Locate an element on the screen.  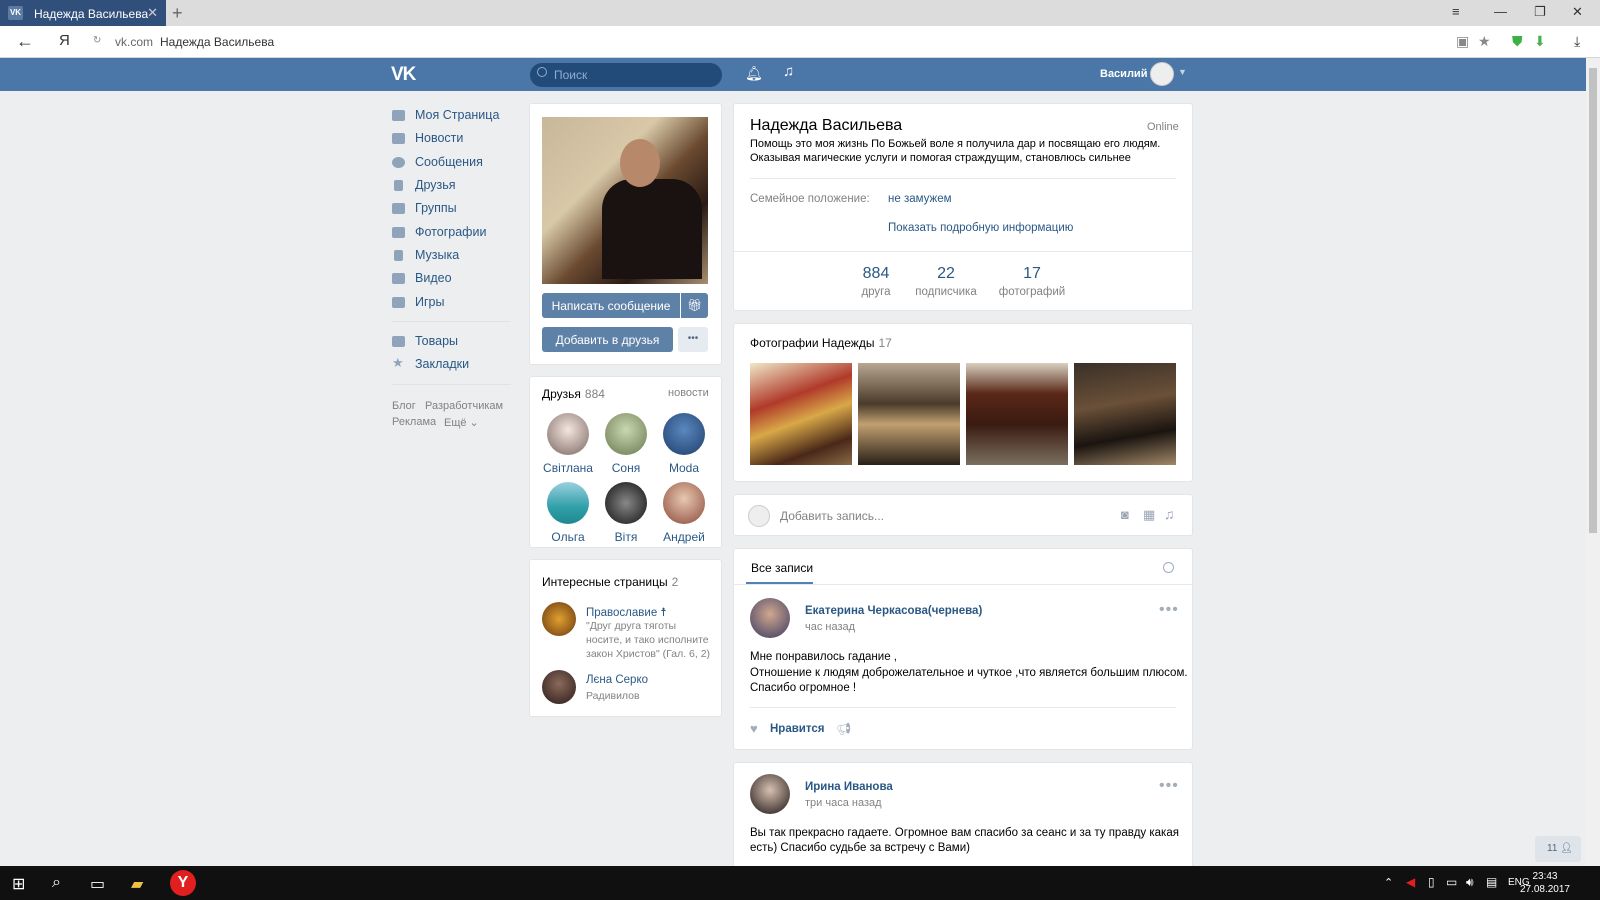
post-time: три часа назад is located at coordinates (843, 803).